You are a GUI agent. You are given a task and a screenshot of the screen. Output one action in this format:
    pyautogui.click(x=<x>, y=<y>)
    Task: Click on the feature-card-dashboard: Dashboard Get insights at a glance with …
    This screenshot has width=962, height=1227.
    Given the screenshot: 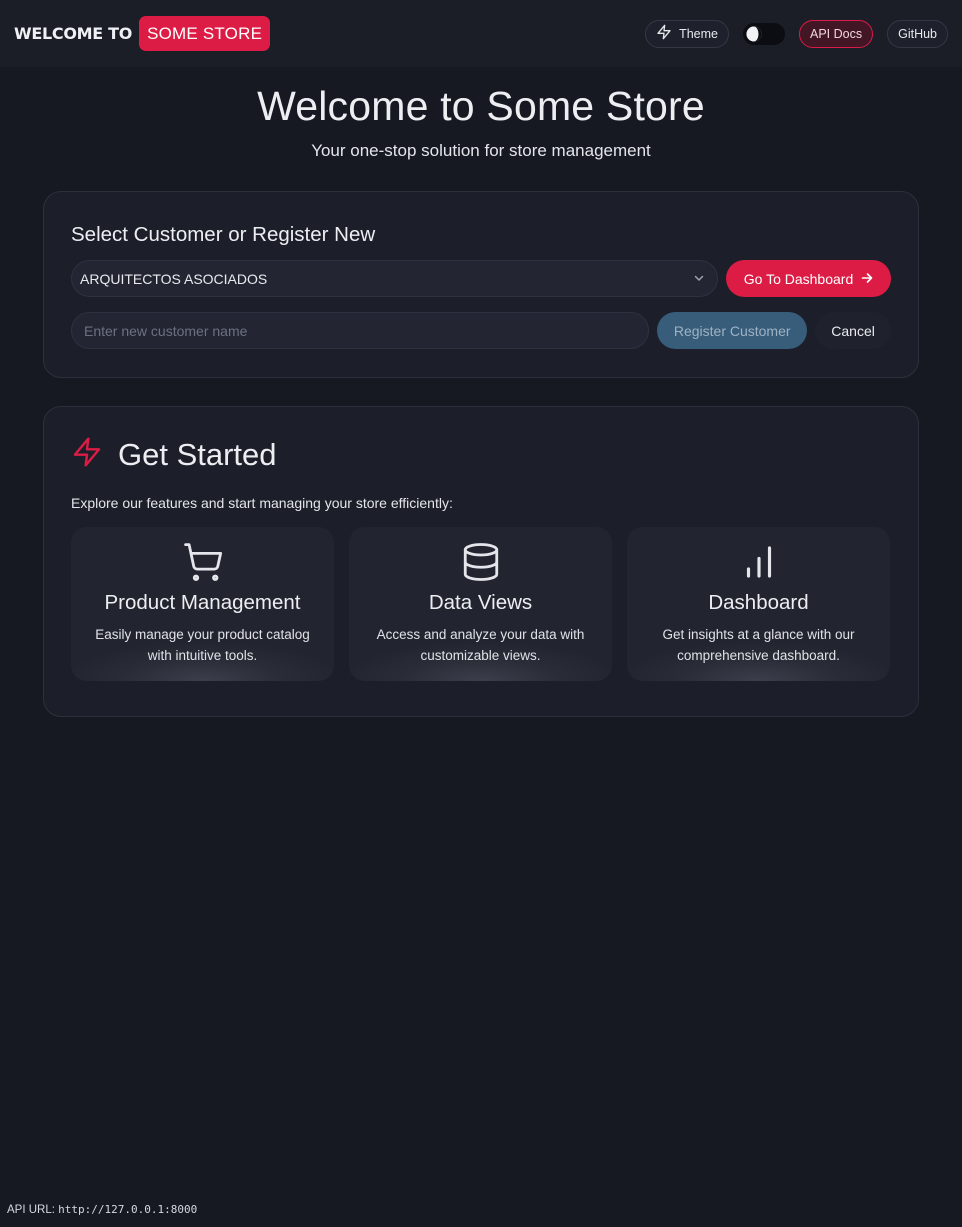 What is the action you would take?
    pyautogui.click(x=758, y=604)
    